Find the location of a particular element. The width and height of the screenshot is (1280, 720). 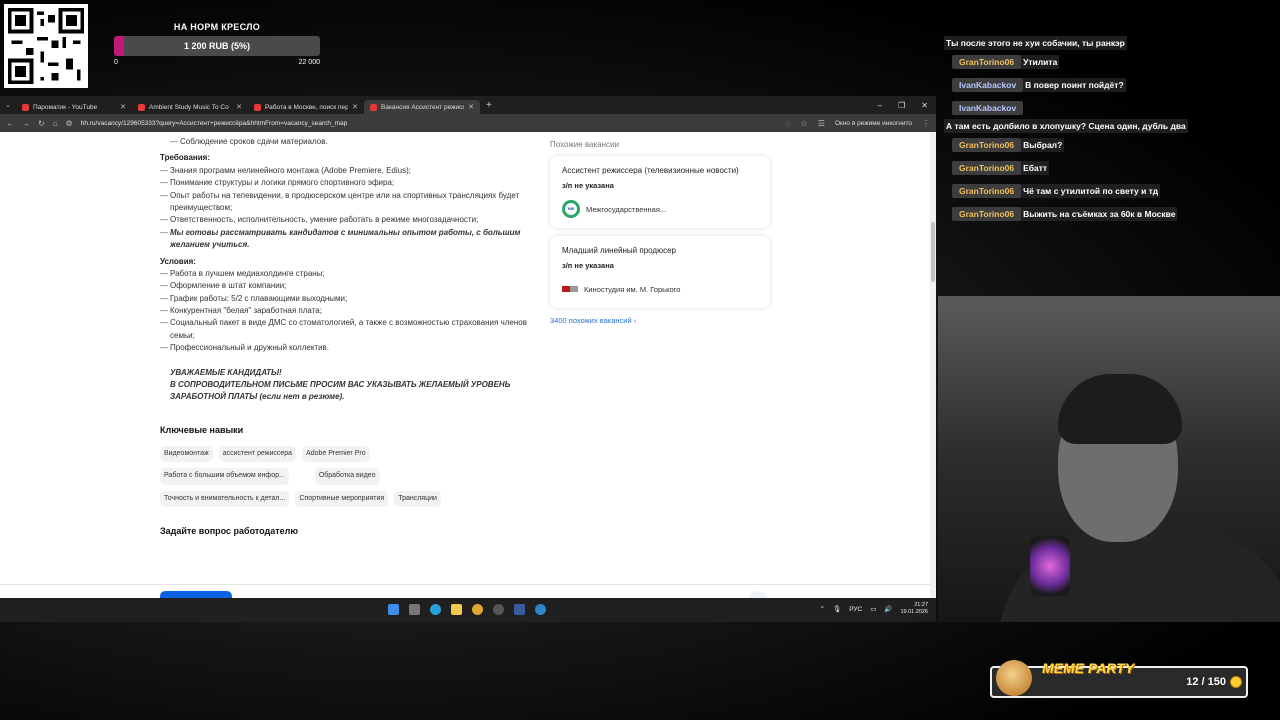

chevron-up-icon: ⌃ is located at coordinates (821, 609).